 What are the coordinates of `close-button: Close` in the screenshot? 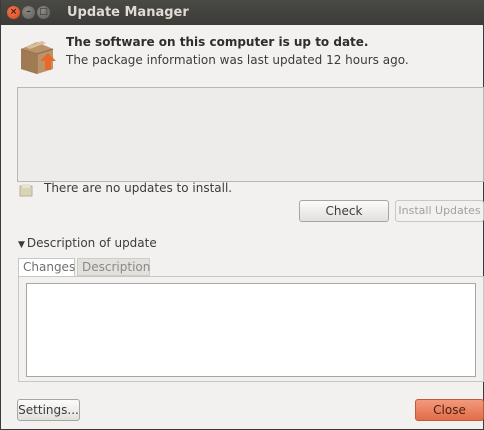 It's located at (449, 410).